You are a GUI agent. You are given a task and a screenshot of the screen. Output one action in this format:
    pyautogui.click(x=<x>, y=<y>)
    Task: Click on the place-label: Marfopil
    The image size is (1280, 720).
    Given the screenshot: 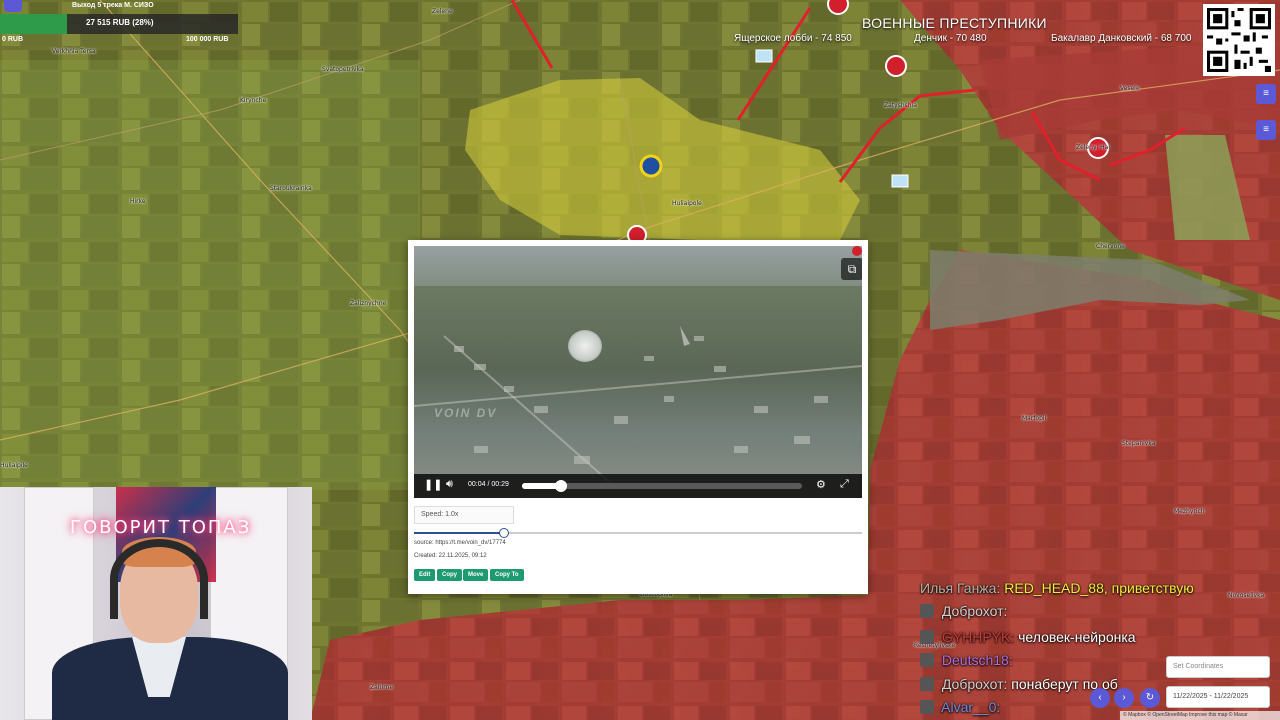 What is the action you would take?
    pyautogui.click(x=1034, y=418)
    